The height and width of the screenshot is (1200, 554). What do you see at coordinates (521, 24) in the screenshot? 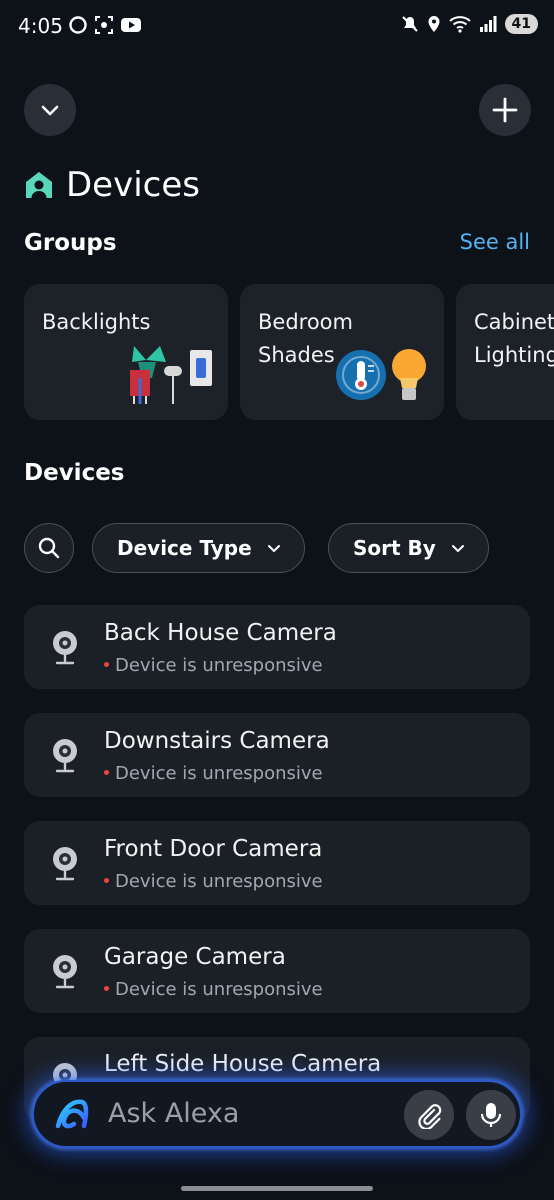
I see `battery-level: 41` at bounding box center [521, 24].